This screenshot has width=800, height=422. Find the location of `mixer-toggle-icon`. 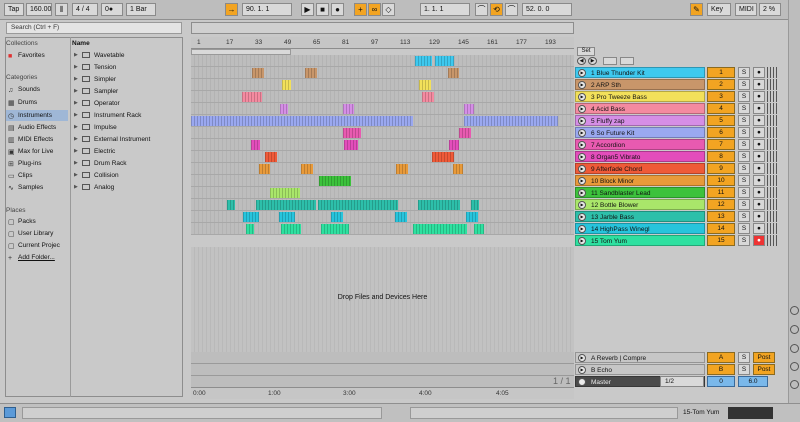

mixer-toggle-icon is located at coordinates (794, 384).